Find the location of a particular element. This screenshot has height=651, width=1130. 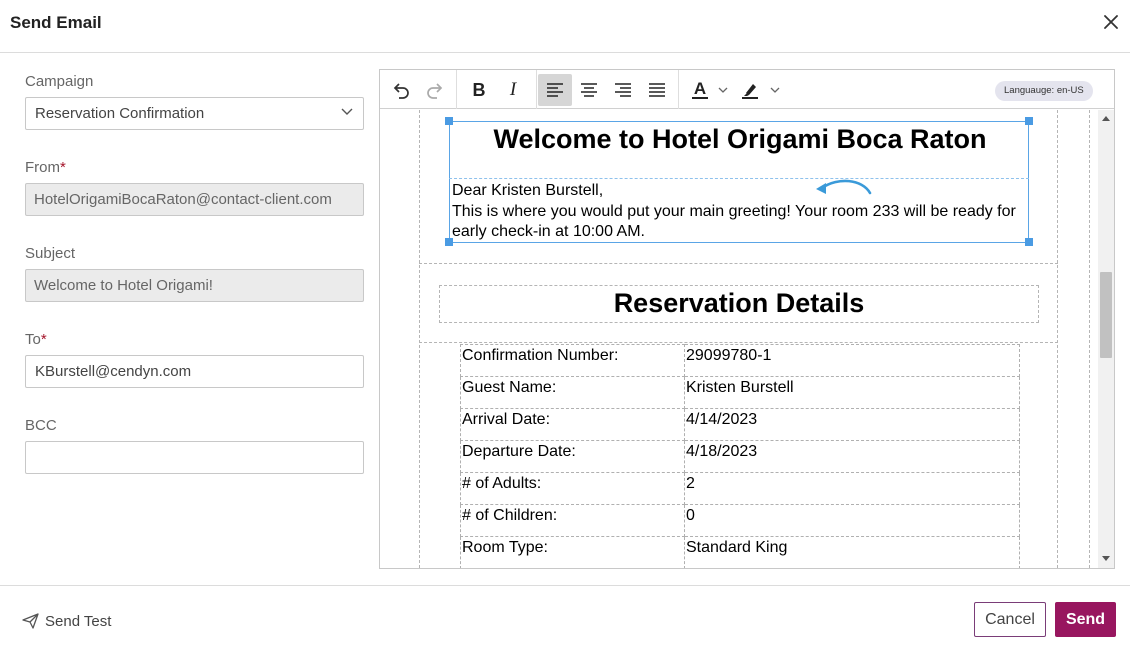

align-right-icon is located at coordinates (623, 90).